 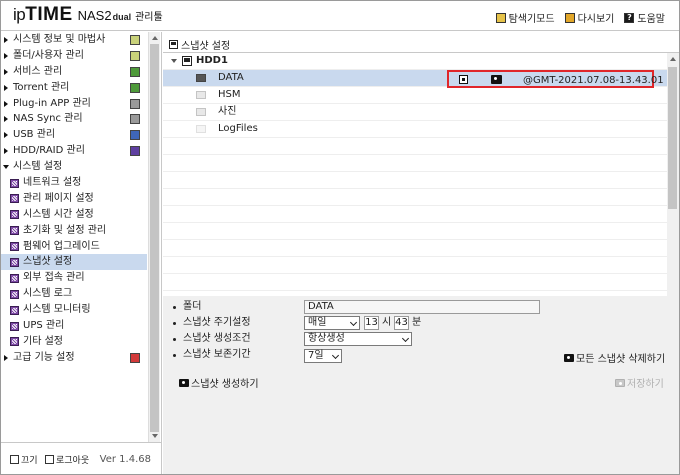 What do you see at coordinates (645, 384) in the screenshot?
I see `save-label: 저장하기` at bounding box center [645, 384].